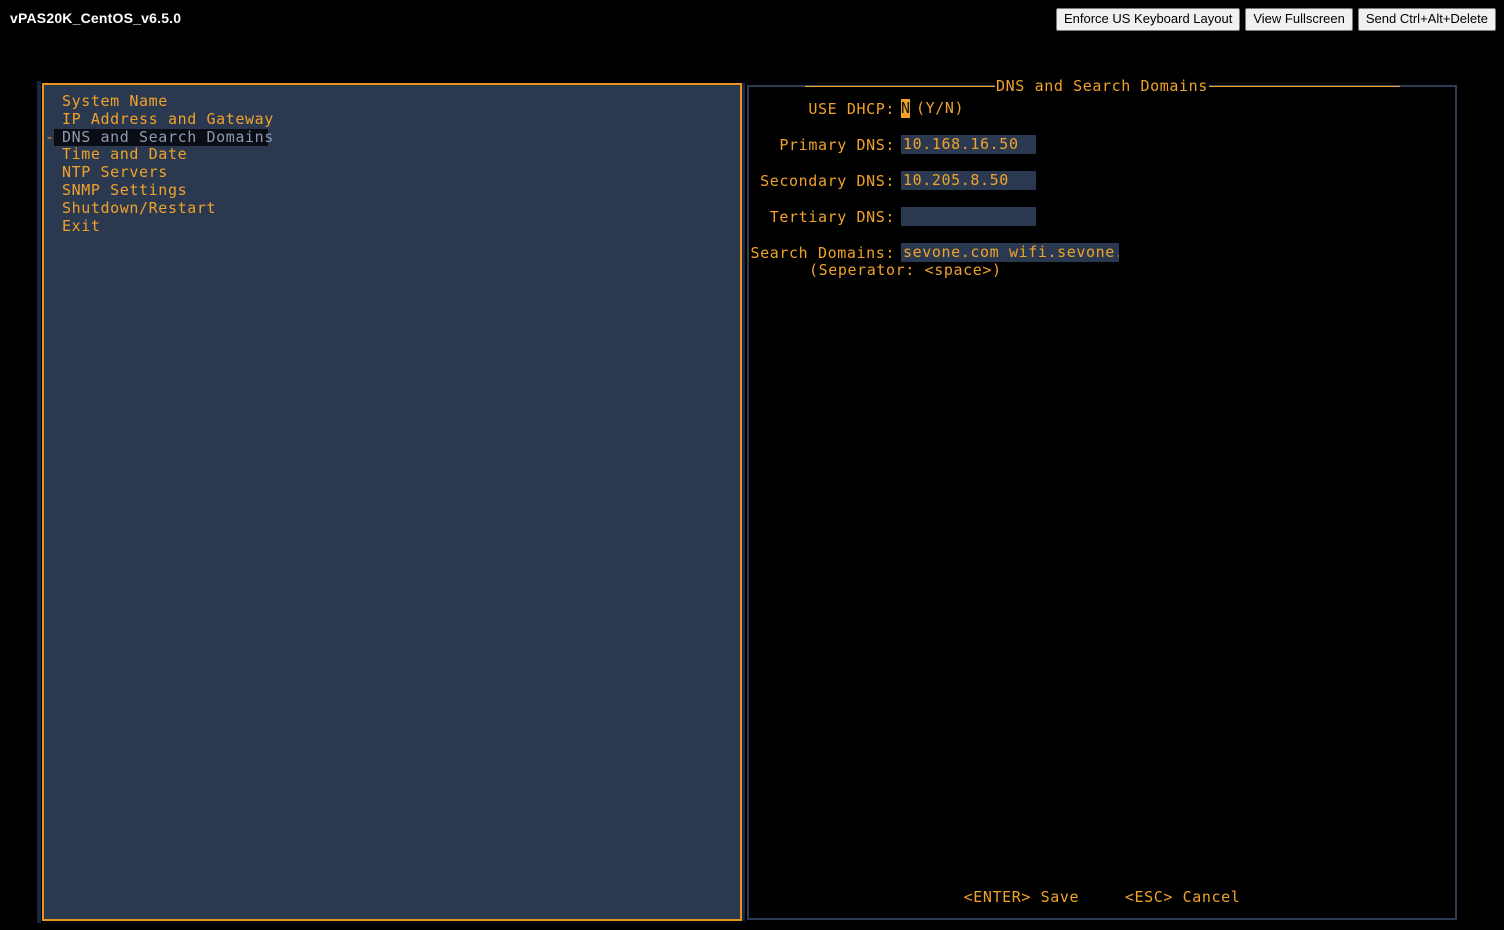  What do you see at coordinates (125, 189) in the screenshot?
I see `menu-item-label: SNMP Settings` at bounding box center [125, 189].